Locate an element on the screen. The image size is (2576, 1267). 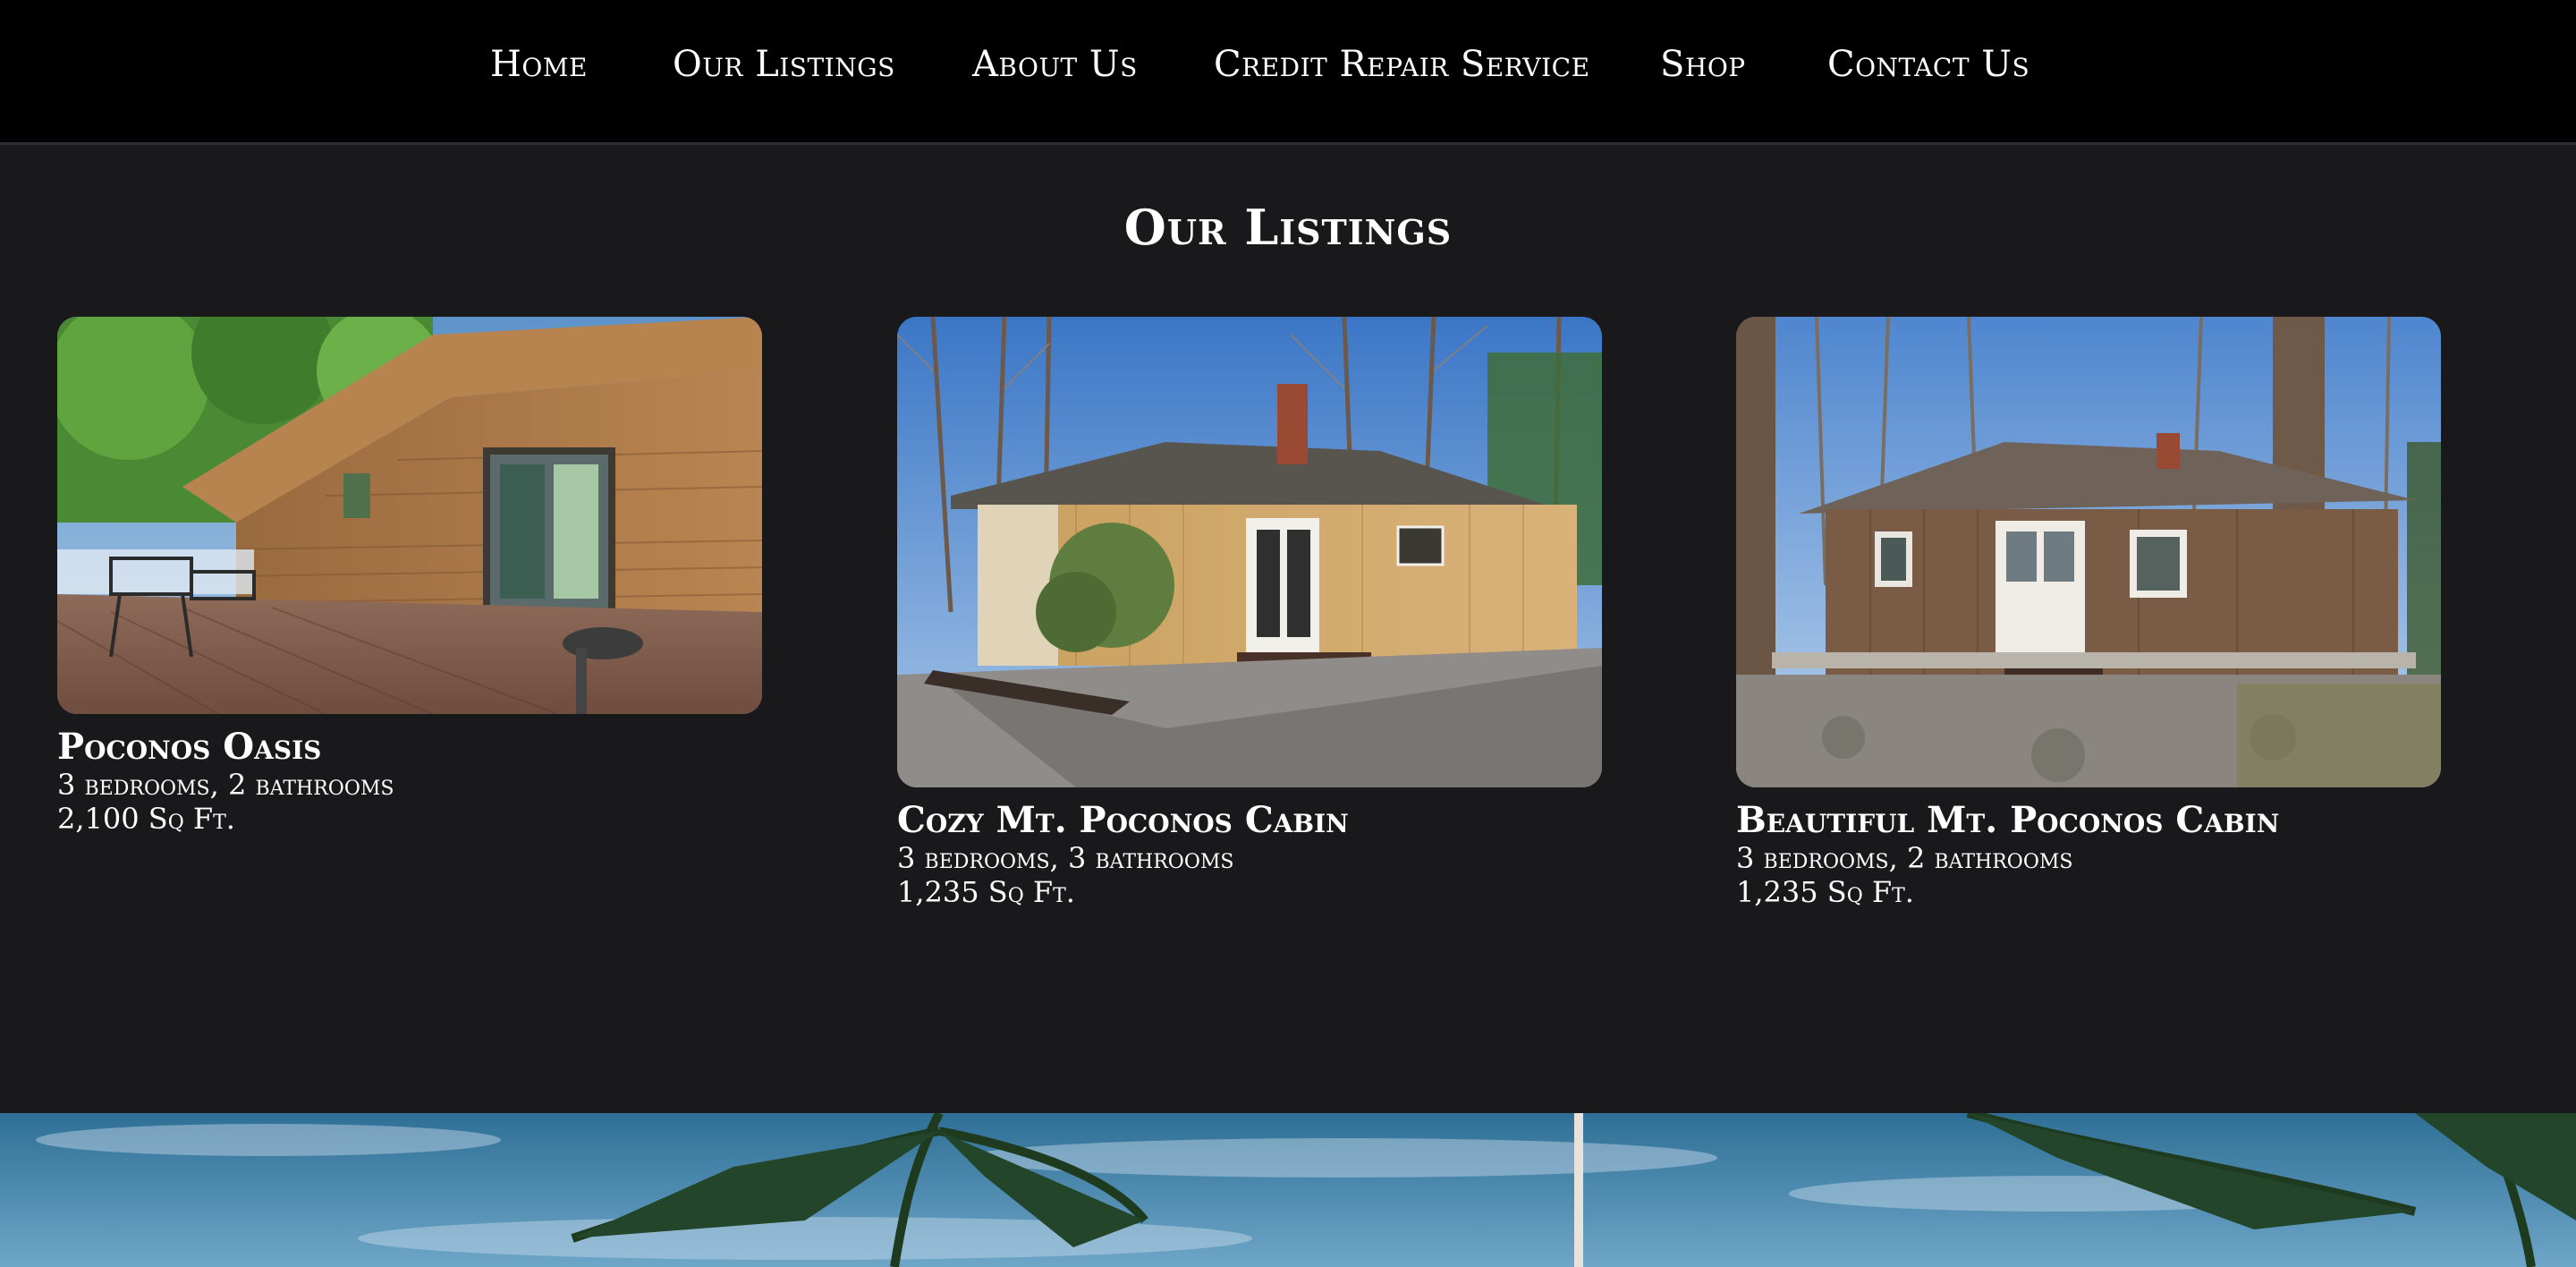
palm-trees-image is located at coordinates (1288, 1190).